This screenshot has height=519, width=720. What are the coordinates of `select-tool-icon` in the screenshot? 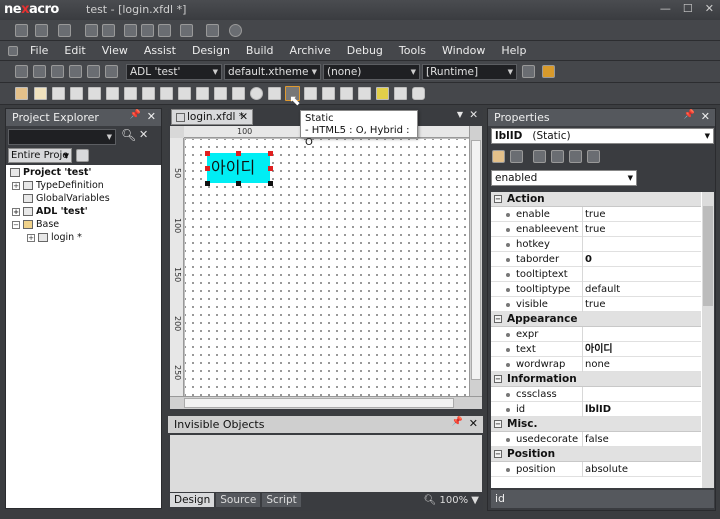 It's located at (21, 93).